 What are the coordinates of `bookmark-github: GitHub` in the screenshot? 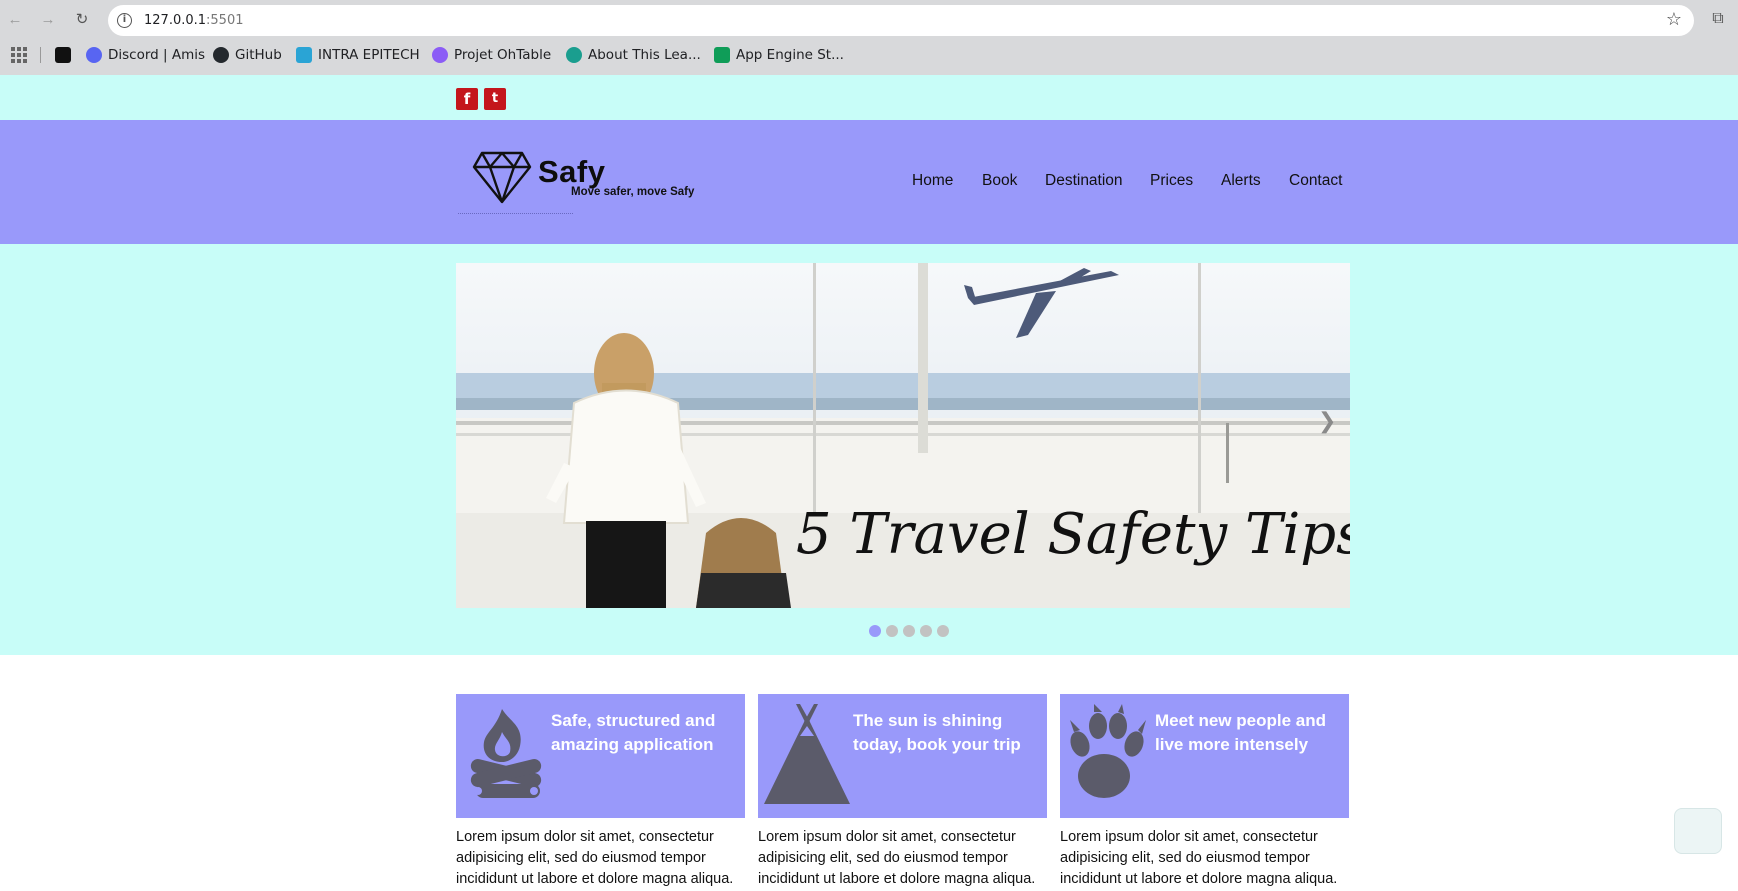 It's located at (247, 55).